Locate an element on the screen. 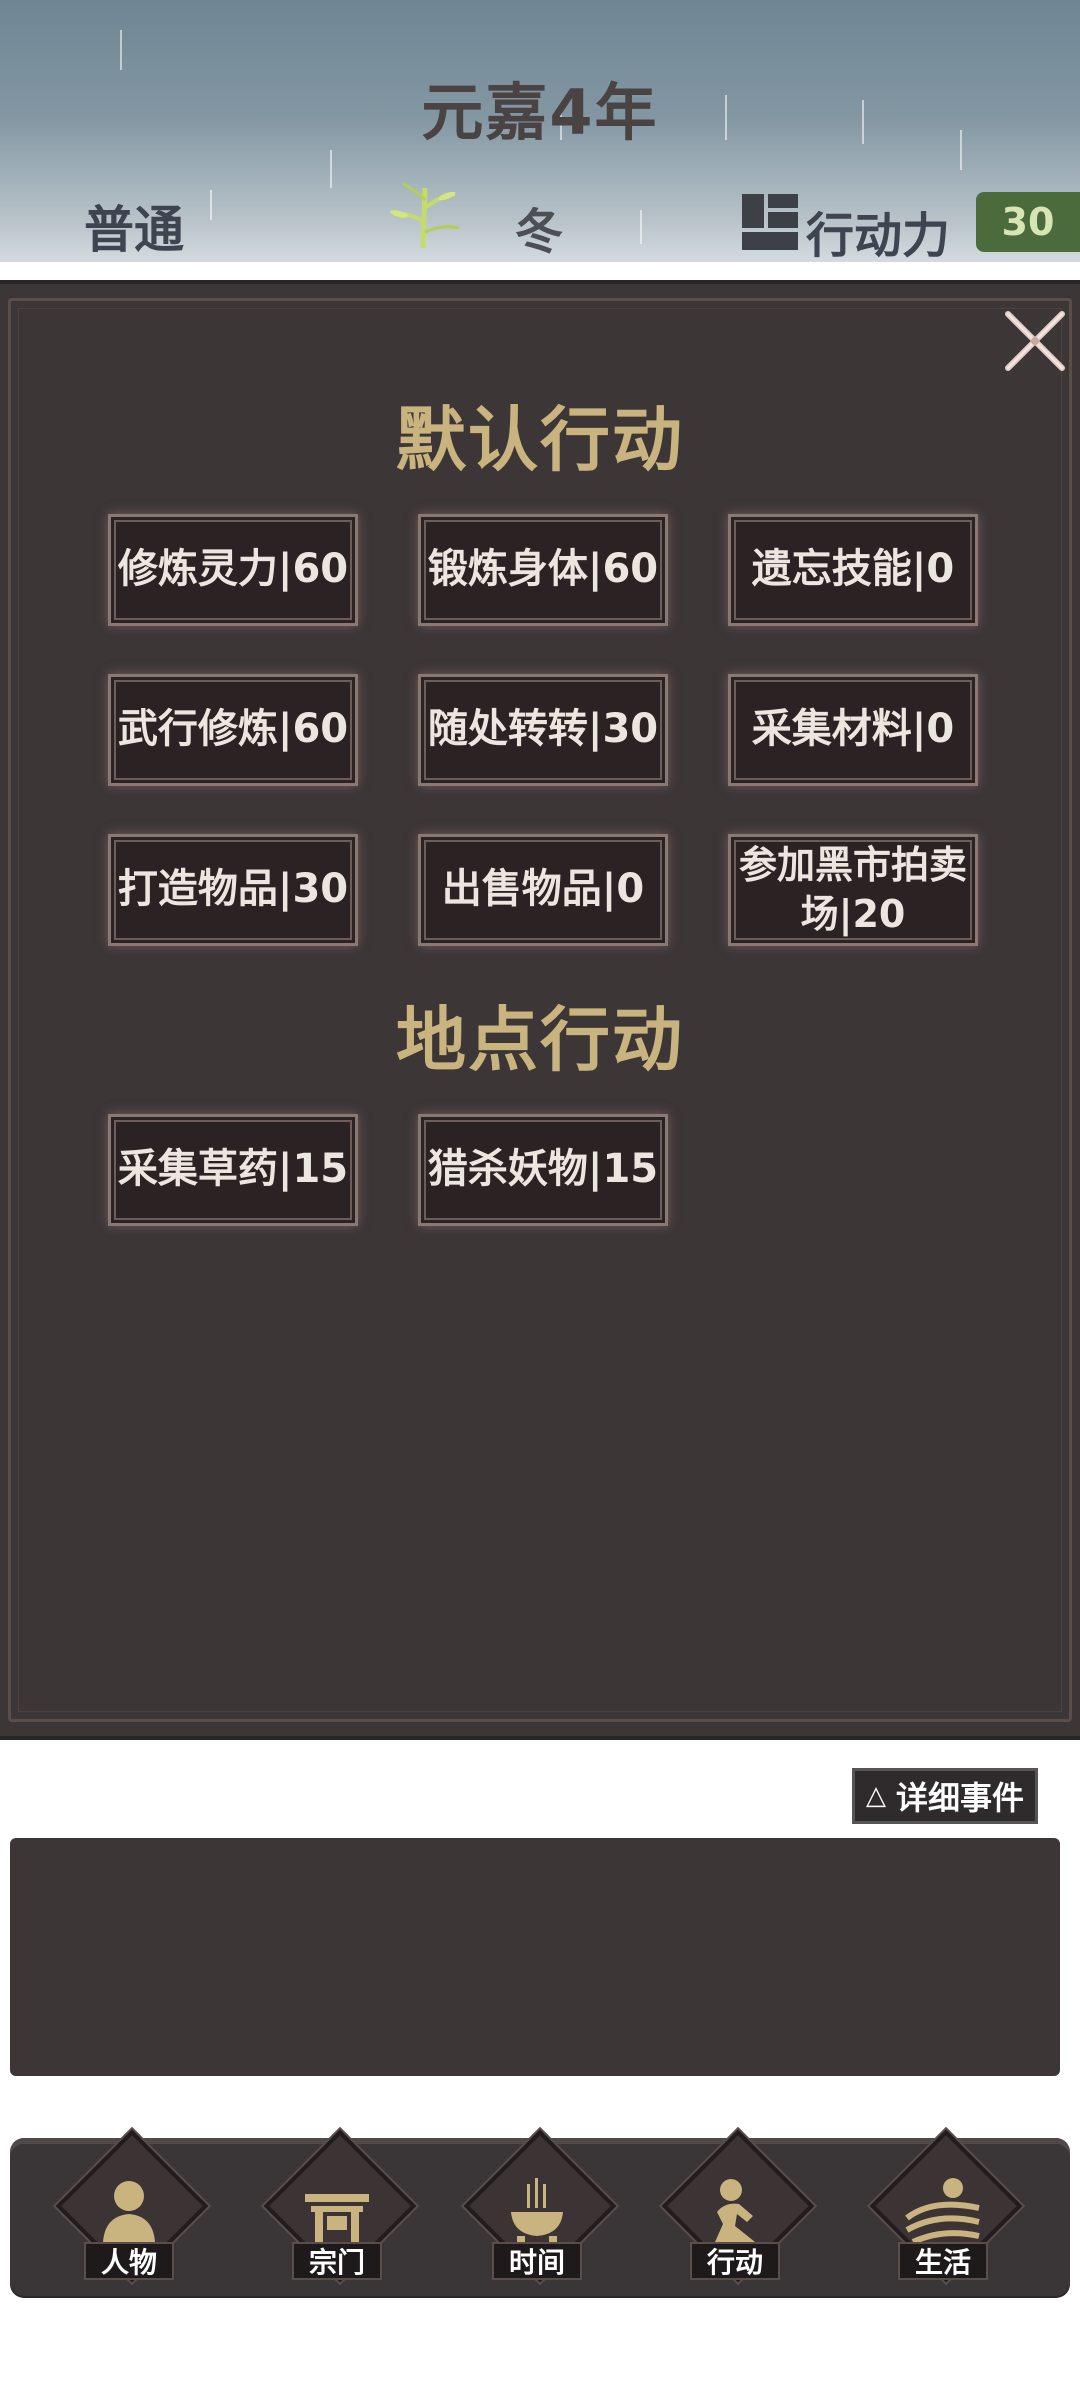 The width and height of the screenshot is (1080, 2400). action-button-gather-materials: 采集材料|0 is located at coordinates (853, 730).